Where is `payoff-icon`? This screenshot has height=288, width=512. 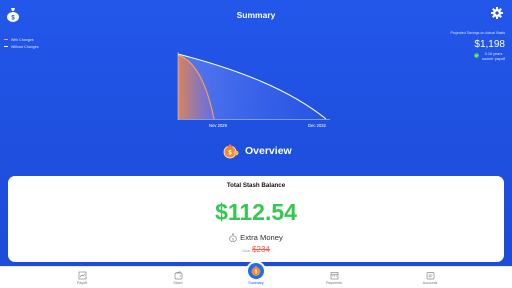
payoff-icon is located at coordinates (82, 275).